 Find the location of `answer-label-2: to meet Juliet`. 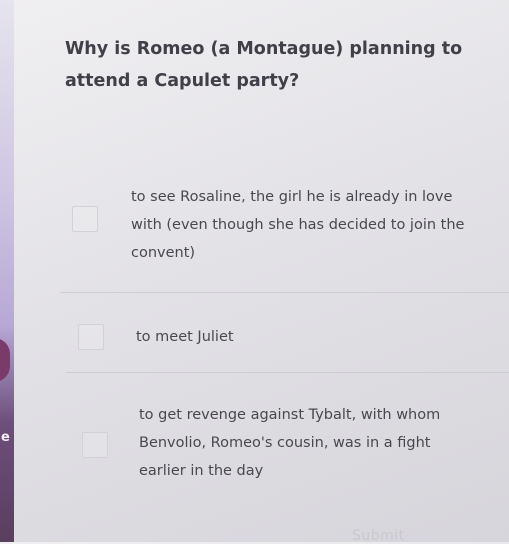

answer-label-2: to meet Juliet is located at coordinates (306, 337).